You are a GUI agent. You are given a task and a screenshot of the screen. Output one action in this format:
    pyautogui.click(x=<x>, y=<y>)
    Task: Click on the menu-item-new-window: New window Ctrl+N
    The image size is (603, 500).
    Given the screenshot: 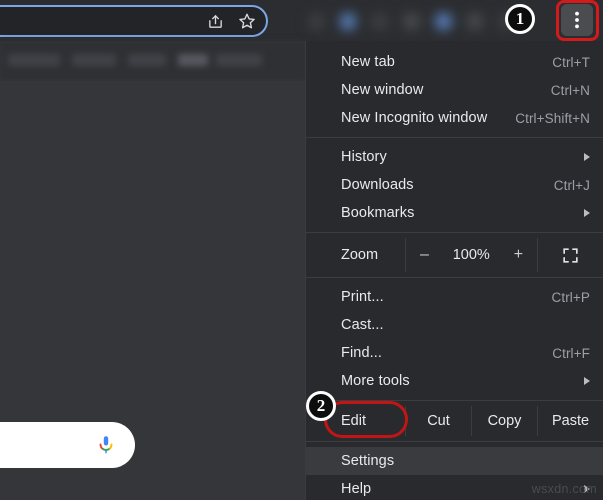 What is the action you would take?
    pyautogui.click(x=454, y=90)
    